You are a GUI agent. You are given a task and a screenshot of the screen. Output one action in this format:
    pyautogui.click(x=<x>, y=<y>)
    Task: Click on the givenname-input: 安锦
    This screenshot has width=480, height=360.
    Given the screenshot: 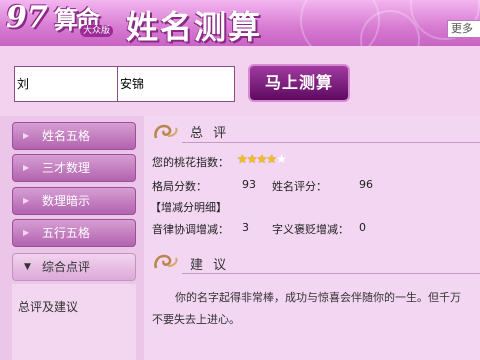 What is the action you would take?
    pyautogui.click(x=176, y=84)
    